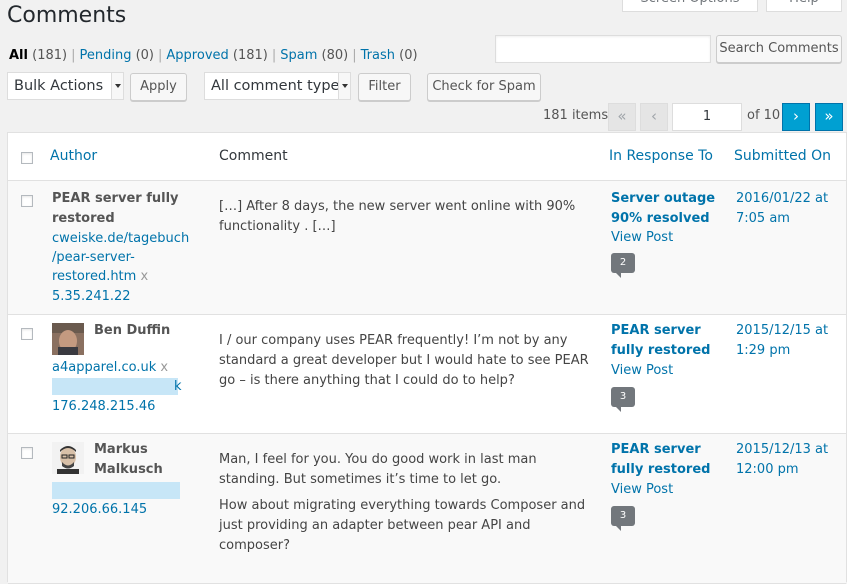 The width and height of the screenshot is (847, 584). I want to click on author-url: /pear-server-, so click(93, 257).